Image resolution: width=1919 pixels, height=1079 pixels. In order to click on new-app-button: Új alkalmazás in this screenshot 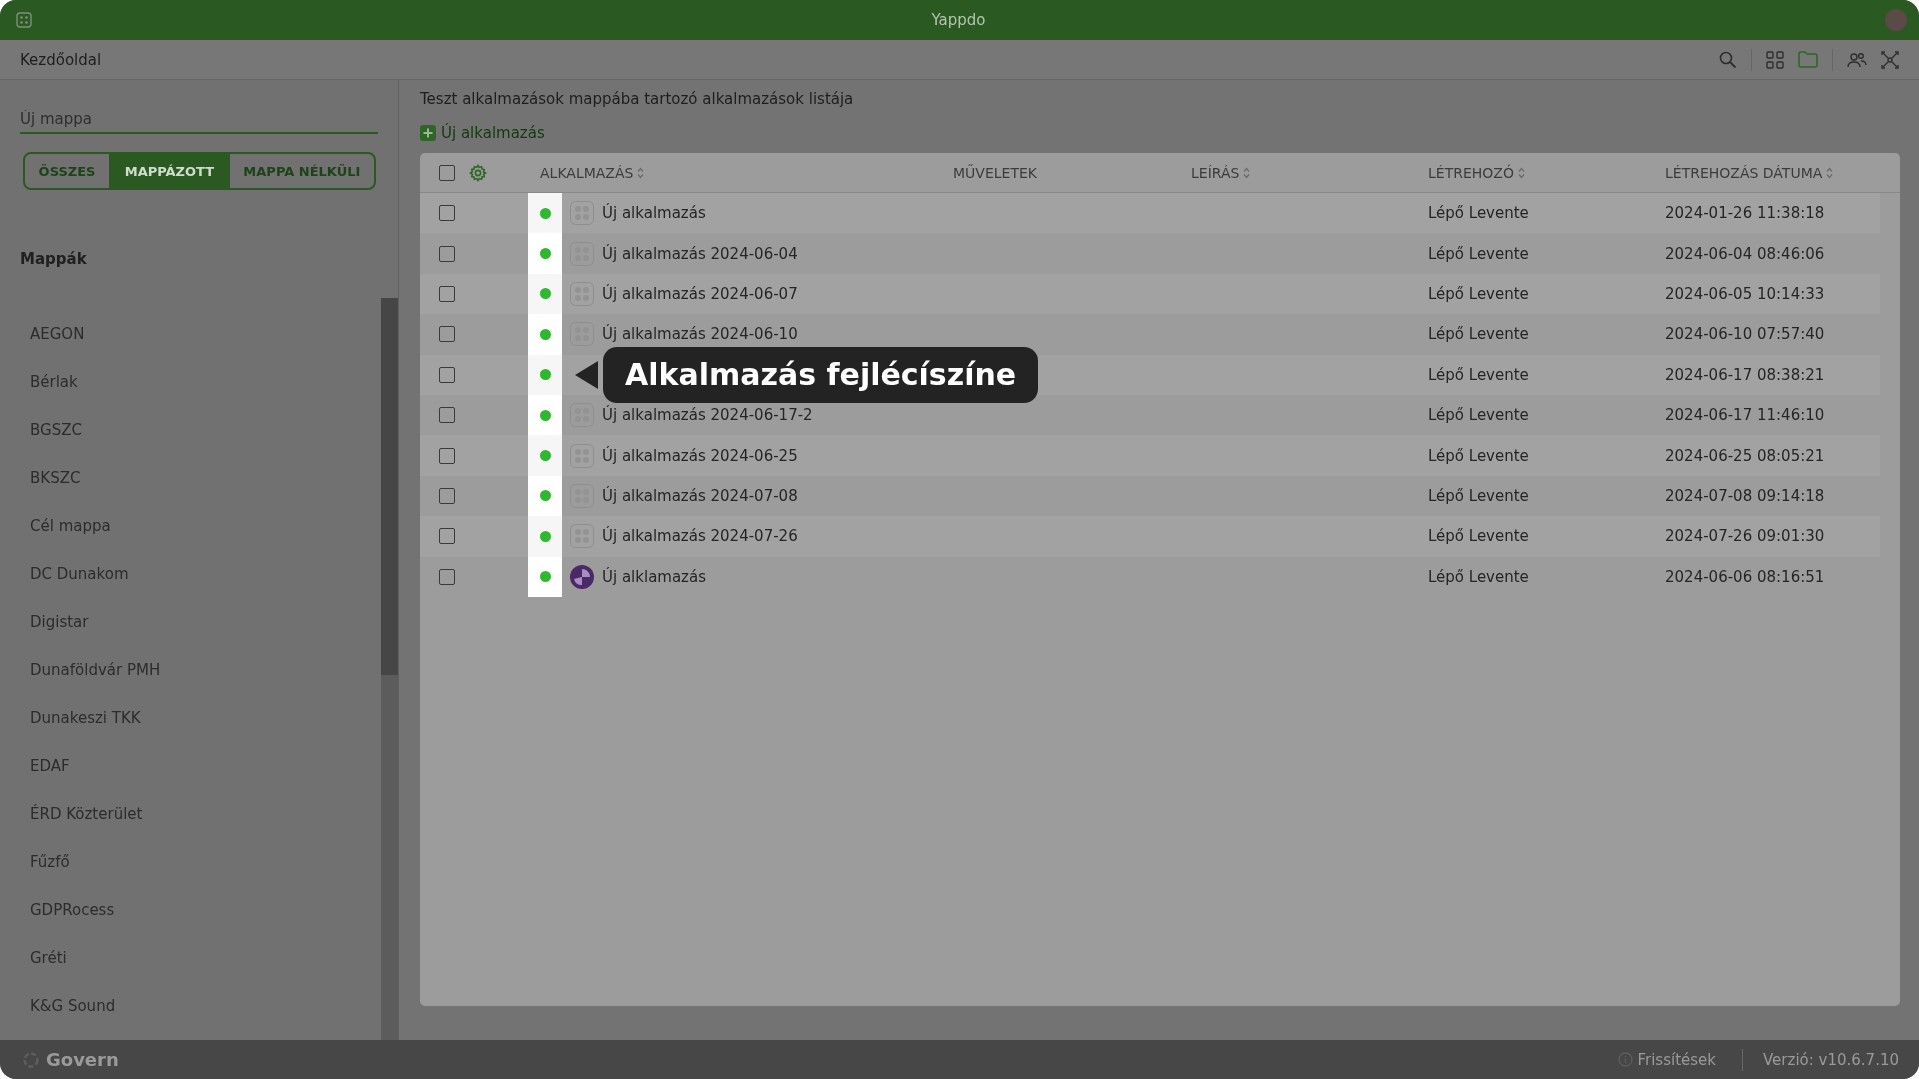, I will do `click(482, 133)`.